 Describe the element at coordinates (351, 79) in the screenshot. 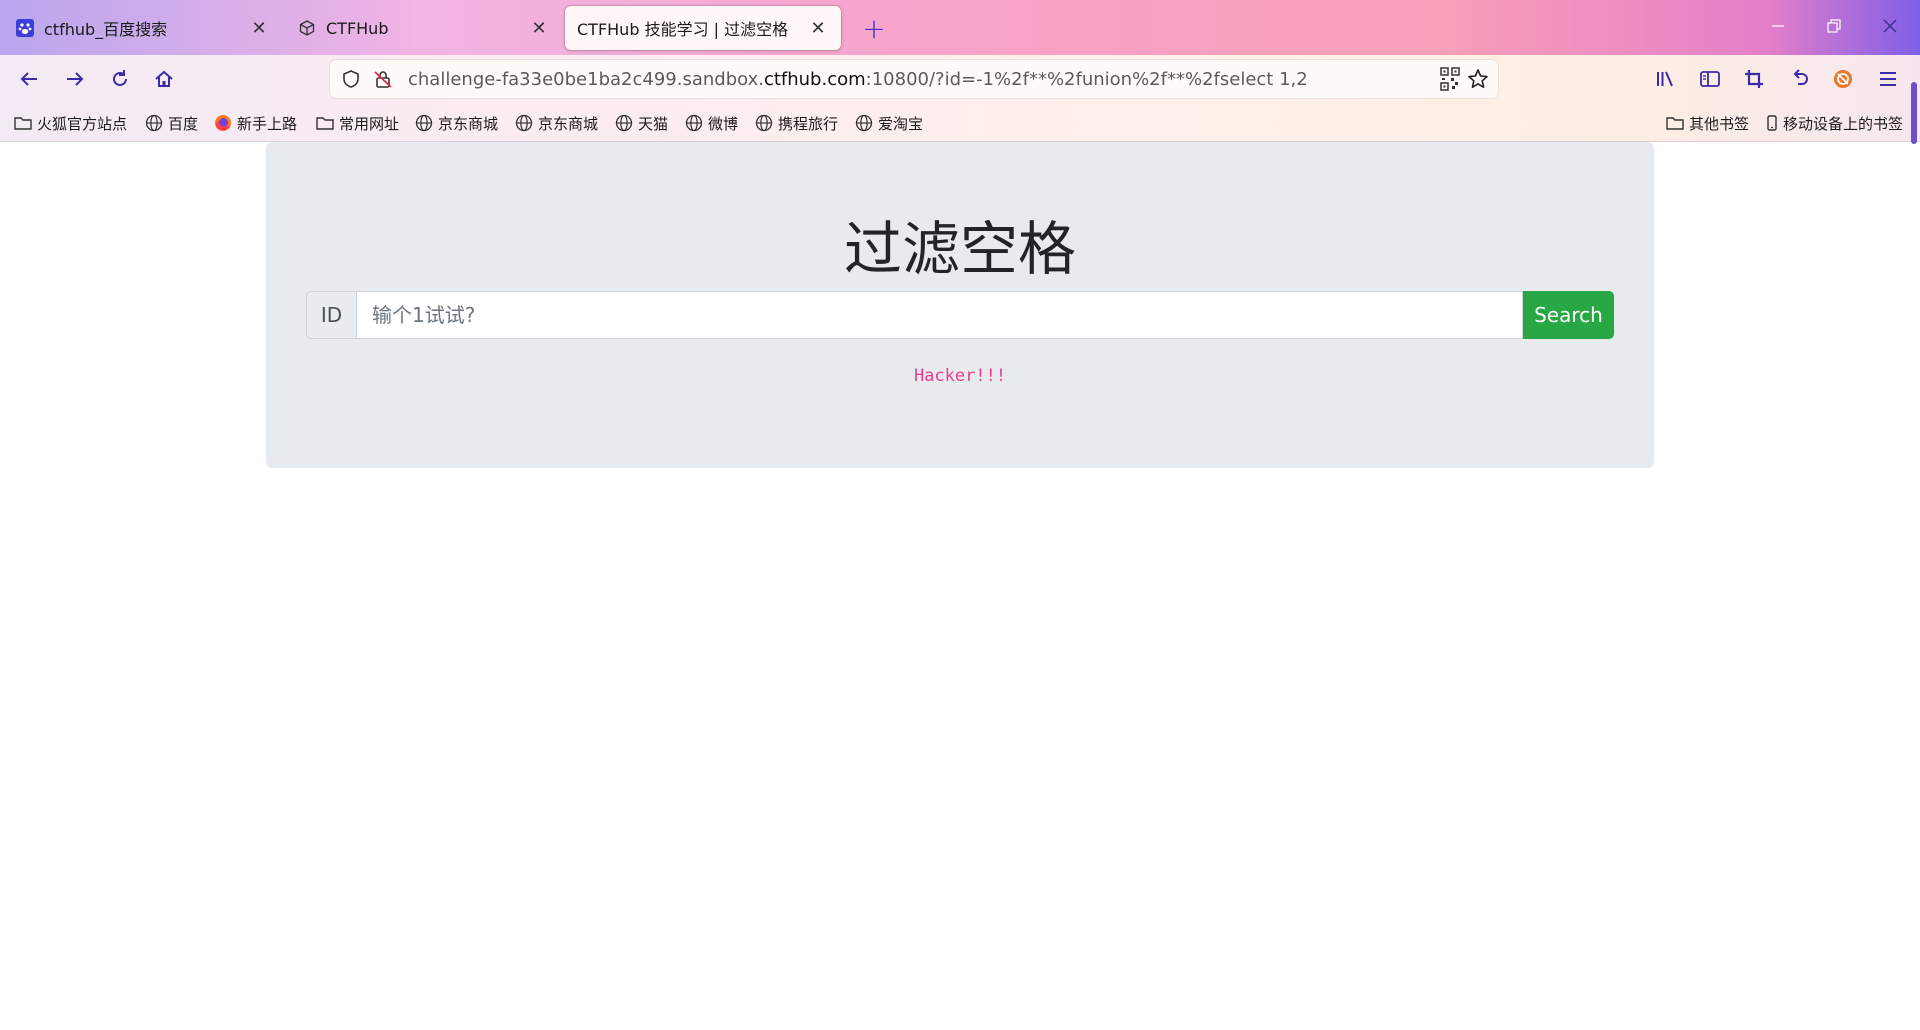

I see `shield-icon` at that location.